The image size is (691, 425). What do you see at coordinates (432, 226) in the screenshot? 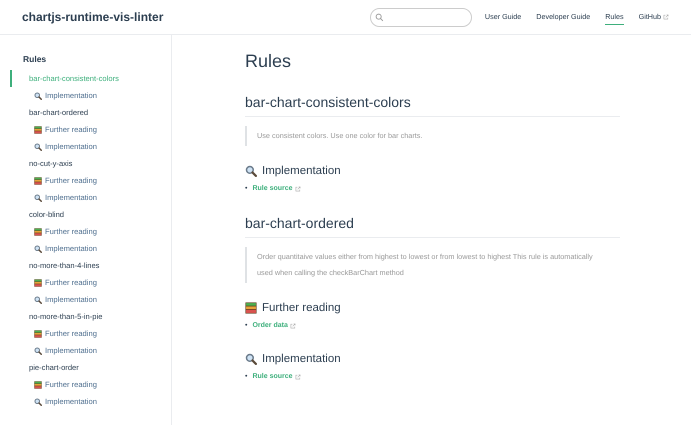
I see `rule-heading: bar-chart-ordered` at bounding box center [432, 226].